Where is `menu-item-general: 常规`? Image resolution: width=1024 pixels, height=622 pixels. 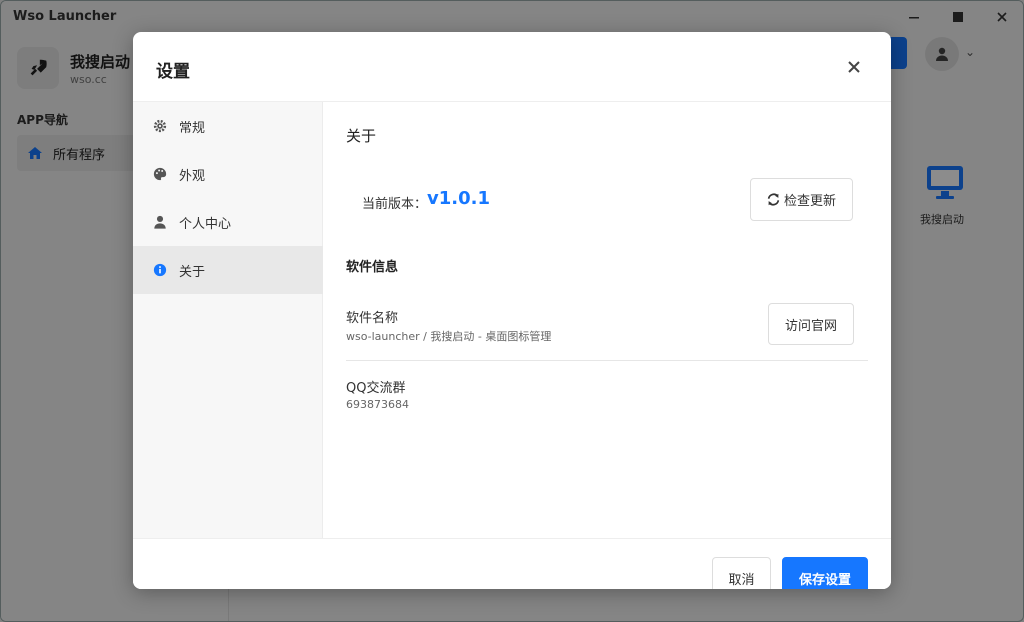 menu-item-general: 常规 is located at coordinates (228, 126).